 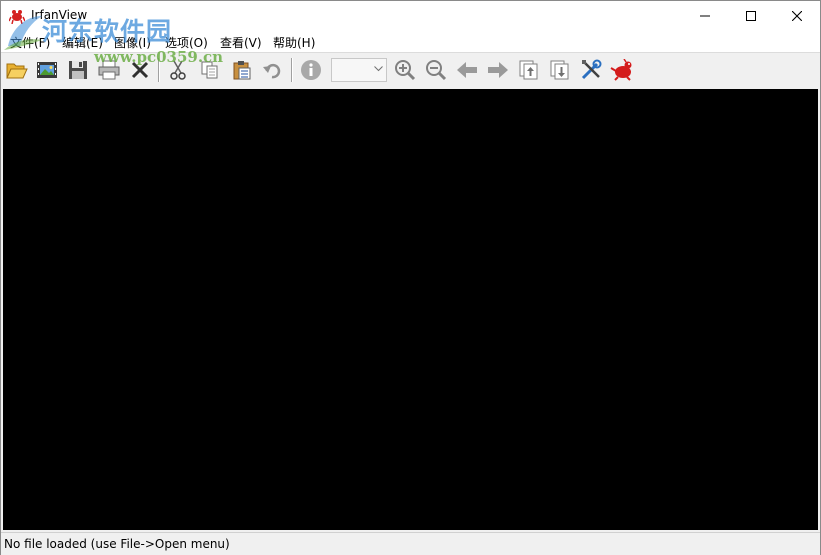 I want to click on copy-icon, so click(x=209, y=70).